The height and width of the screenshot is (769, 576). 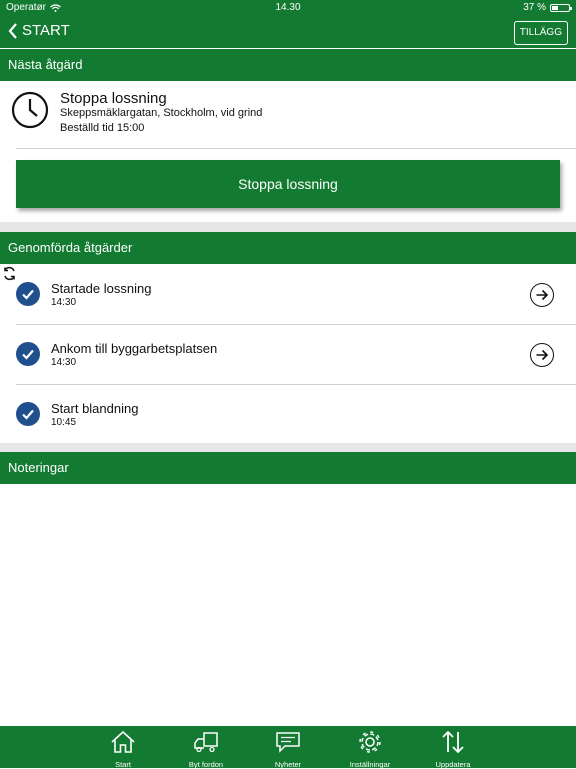 What do you see at coordinates (134, 348) in the screenshot?
I see `completed-item-title: Ankom till byggarbetsplatsen` at bounding box center [134, 348].